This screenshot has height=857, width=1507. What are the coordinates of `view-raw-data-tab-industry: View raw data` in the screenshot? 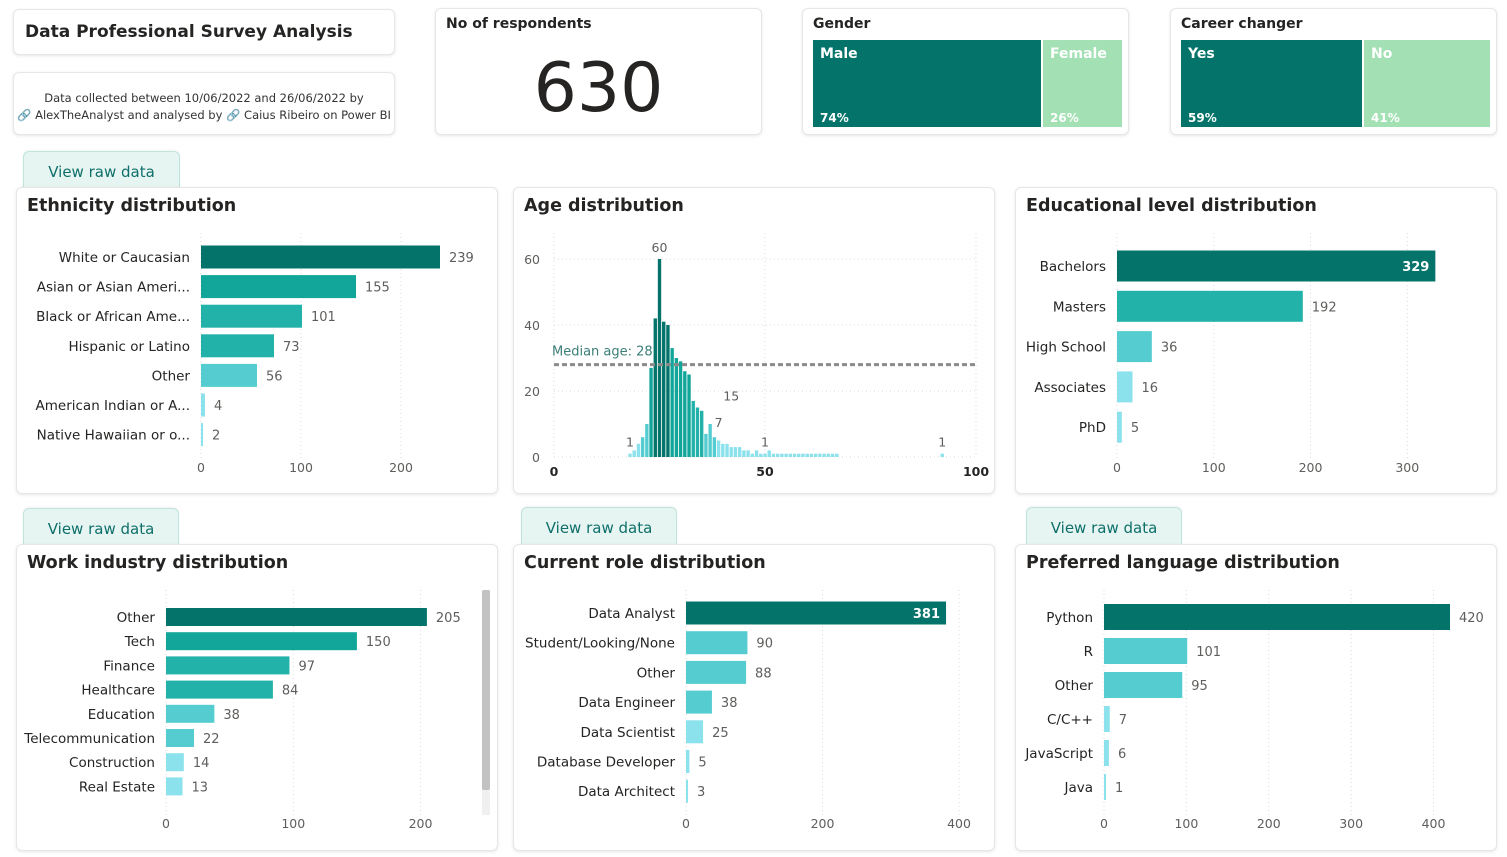 It's located at (101, 526).